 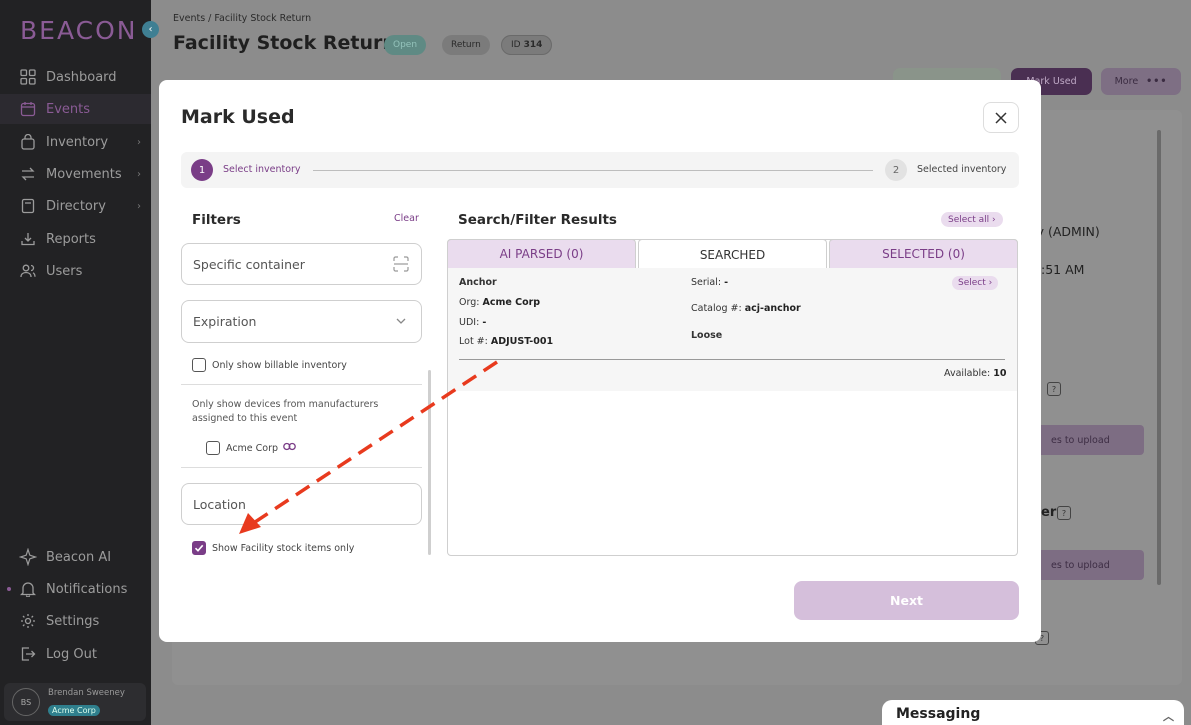 I want to click on arrows-icon, so click(x=28, y=174).